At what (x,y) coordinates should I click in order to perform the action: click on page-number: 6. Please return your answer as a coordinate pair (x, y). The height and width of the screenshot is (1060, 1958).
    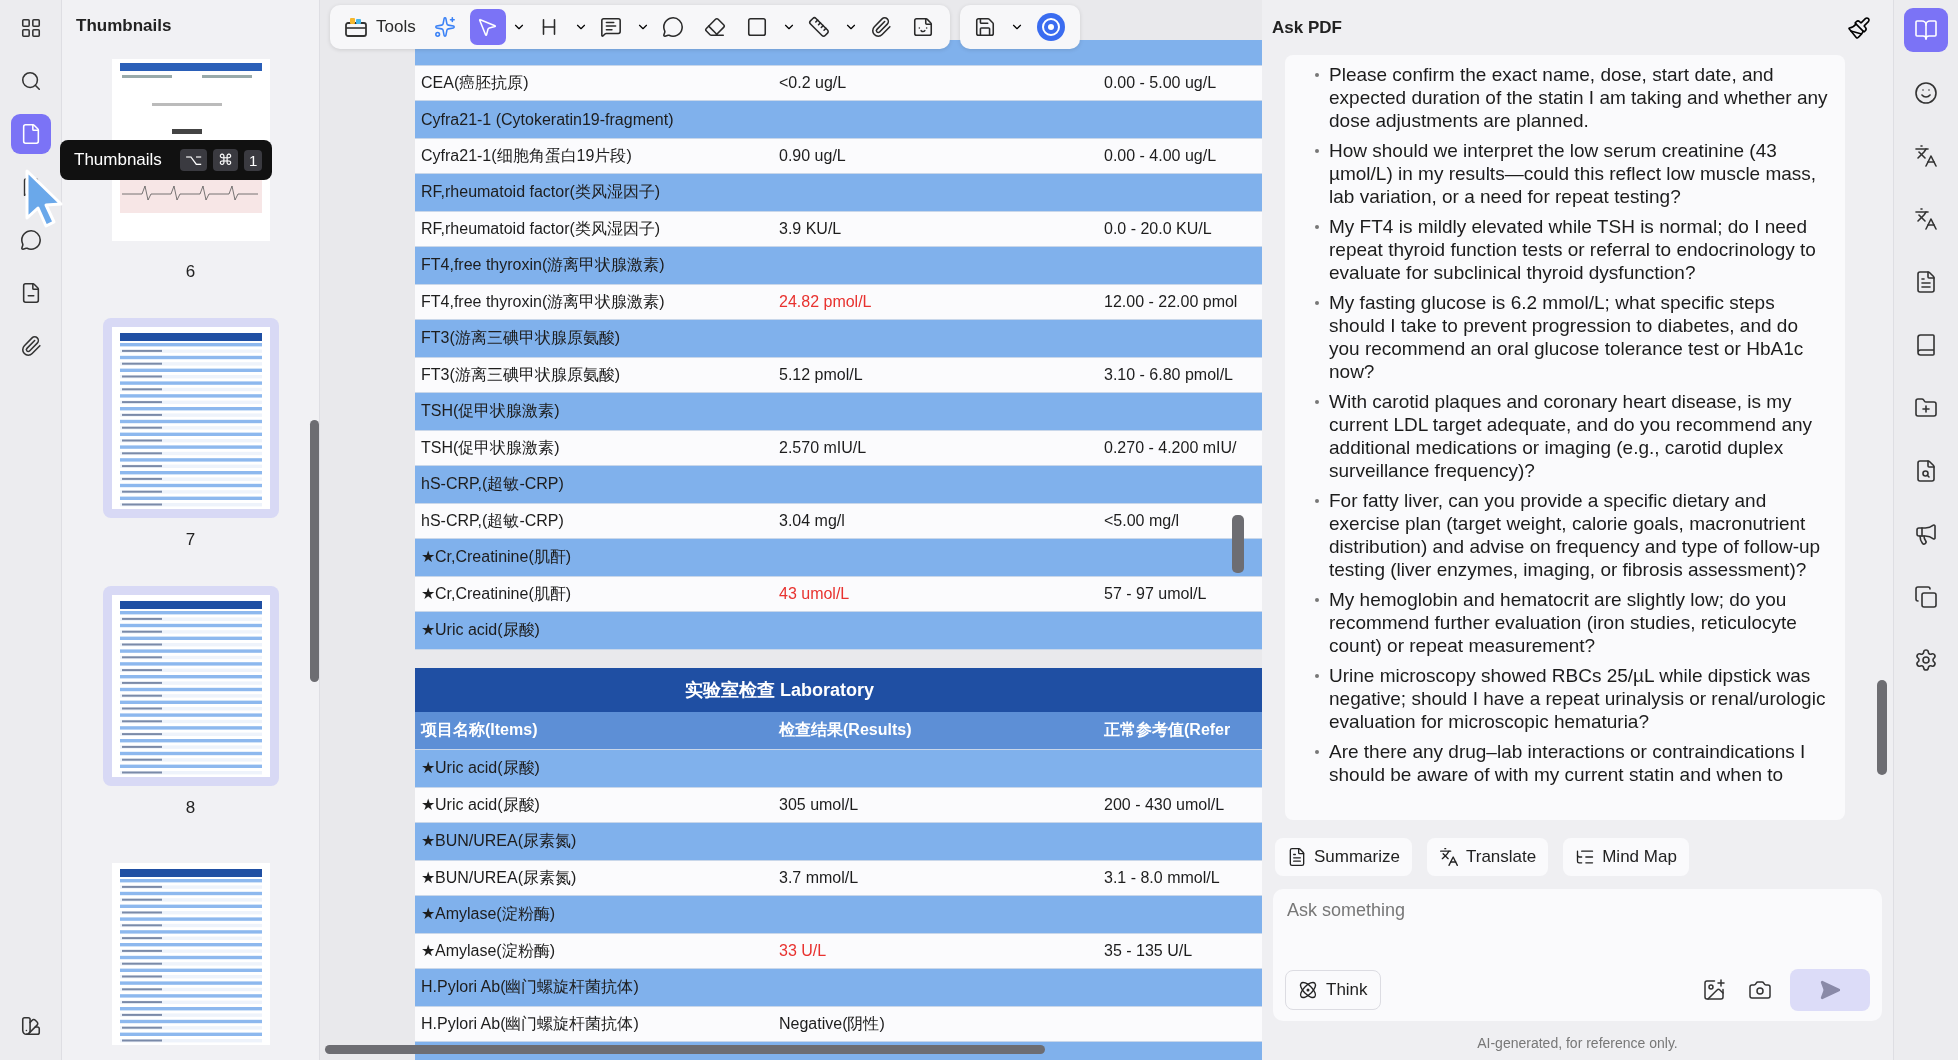
    Looking at the image, I should click on (190, 272).